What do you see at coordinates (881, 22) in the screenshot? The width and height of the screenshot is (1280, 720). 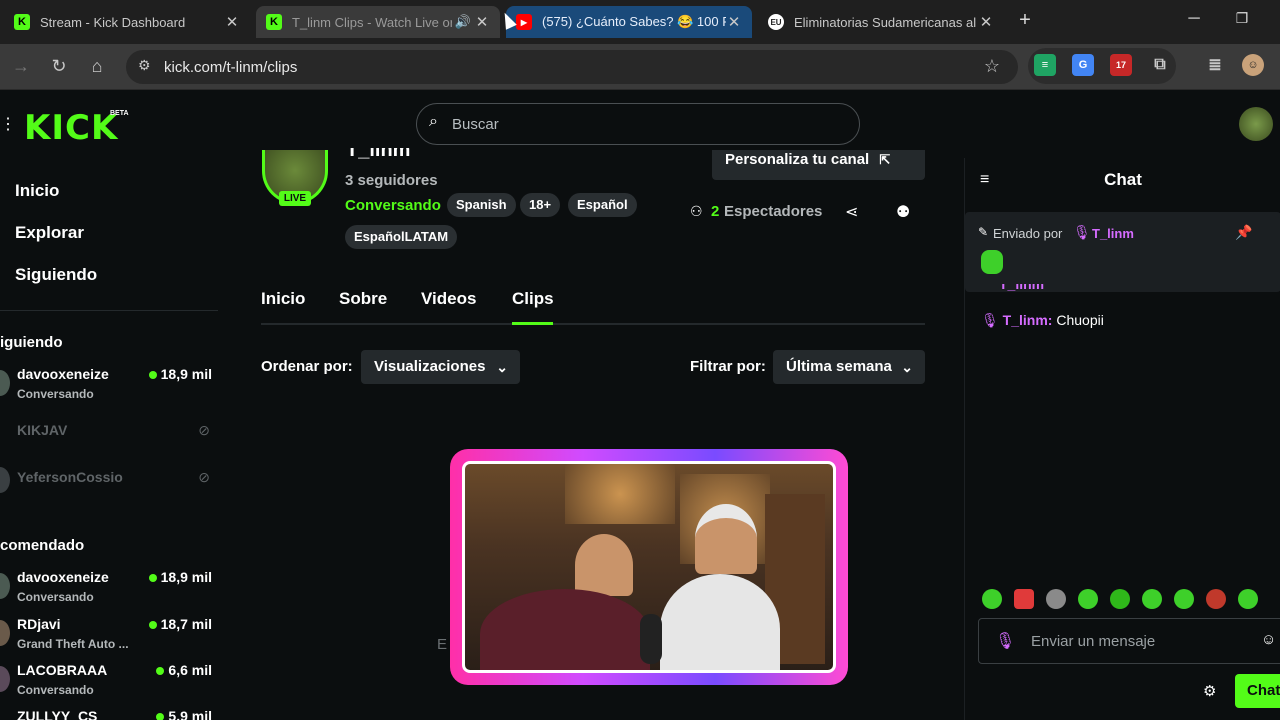 I see `tab-eliminatorias: EU Eliminatorias Sudamericanas al ✕` at bounding box center [881, 22].